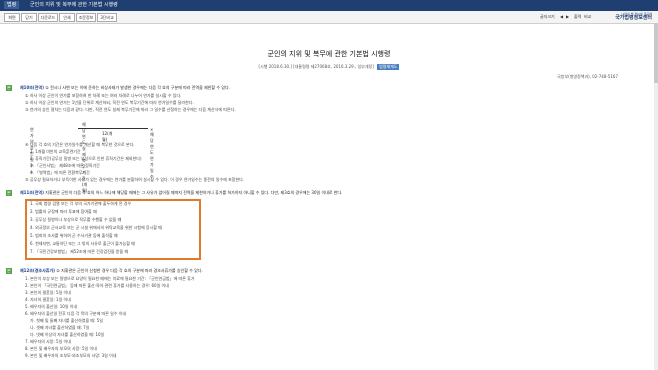  Describe the element at coordinates (51, 306) in the screenshot. I see `article-line: 5. 배우자의 출산일: 10일 이내` at that location.